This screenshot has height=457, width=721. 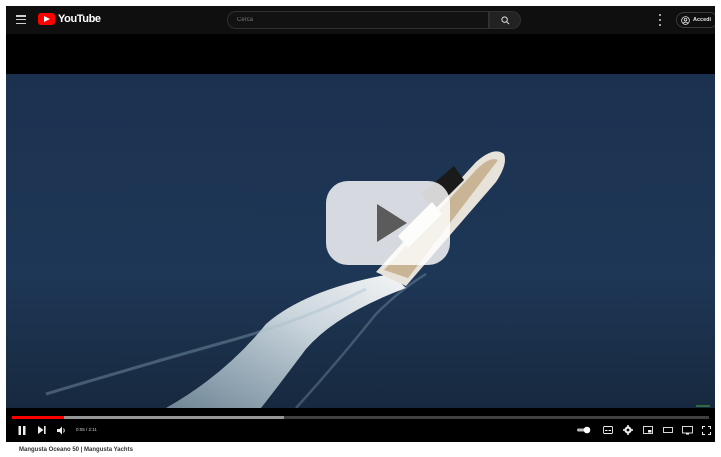 What do you see at coordinates (42, 430) in the screenshot?
I see `next-icon` at bounding box center [42, 430].